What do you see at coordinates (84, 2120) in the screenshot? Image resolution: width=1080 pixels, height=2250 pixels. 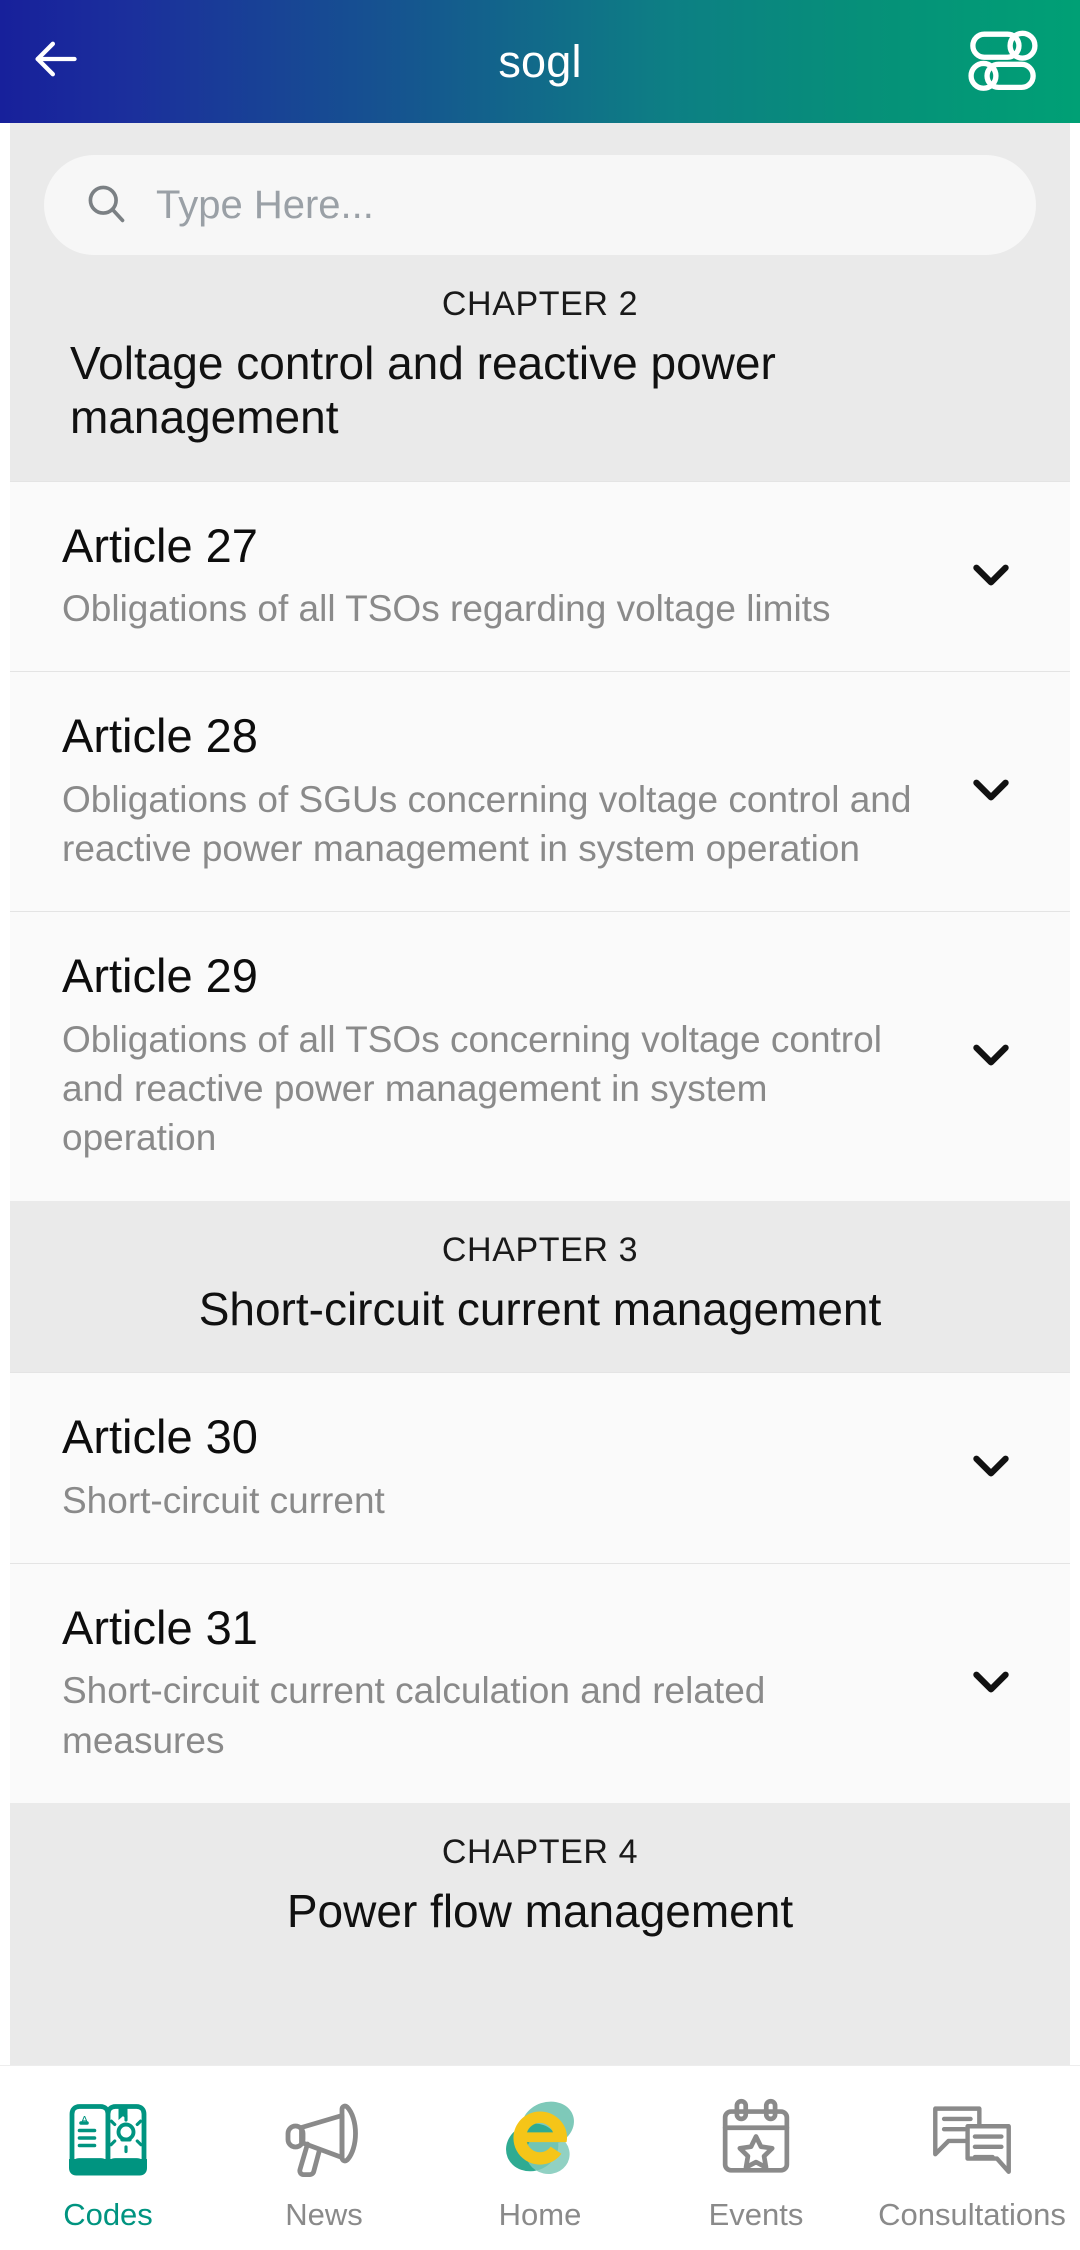 I see `svg-text: A` at bounding box center [84, 2120].